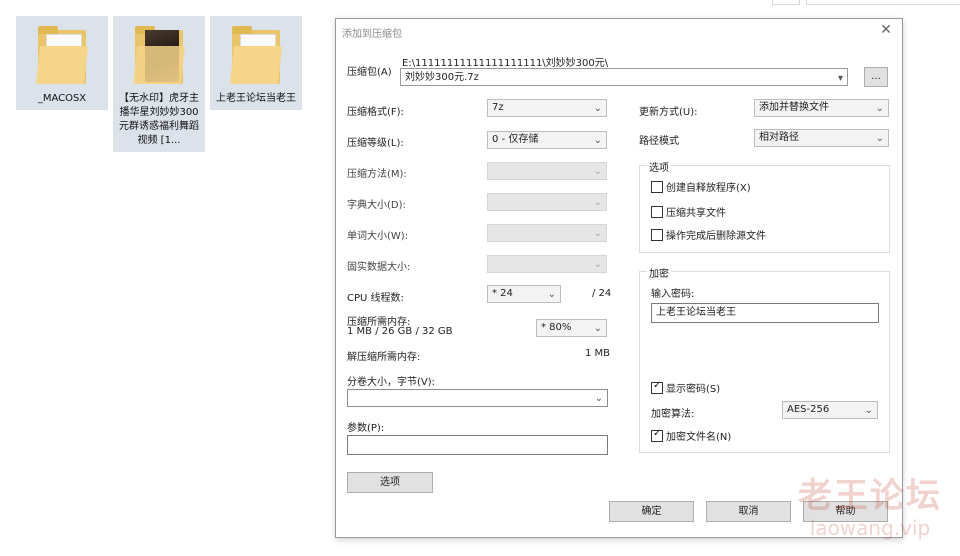 The width and height of the screenshot is (960, 556). I want to click on mem-select: * 80% ⌄, so click(571, 328).